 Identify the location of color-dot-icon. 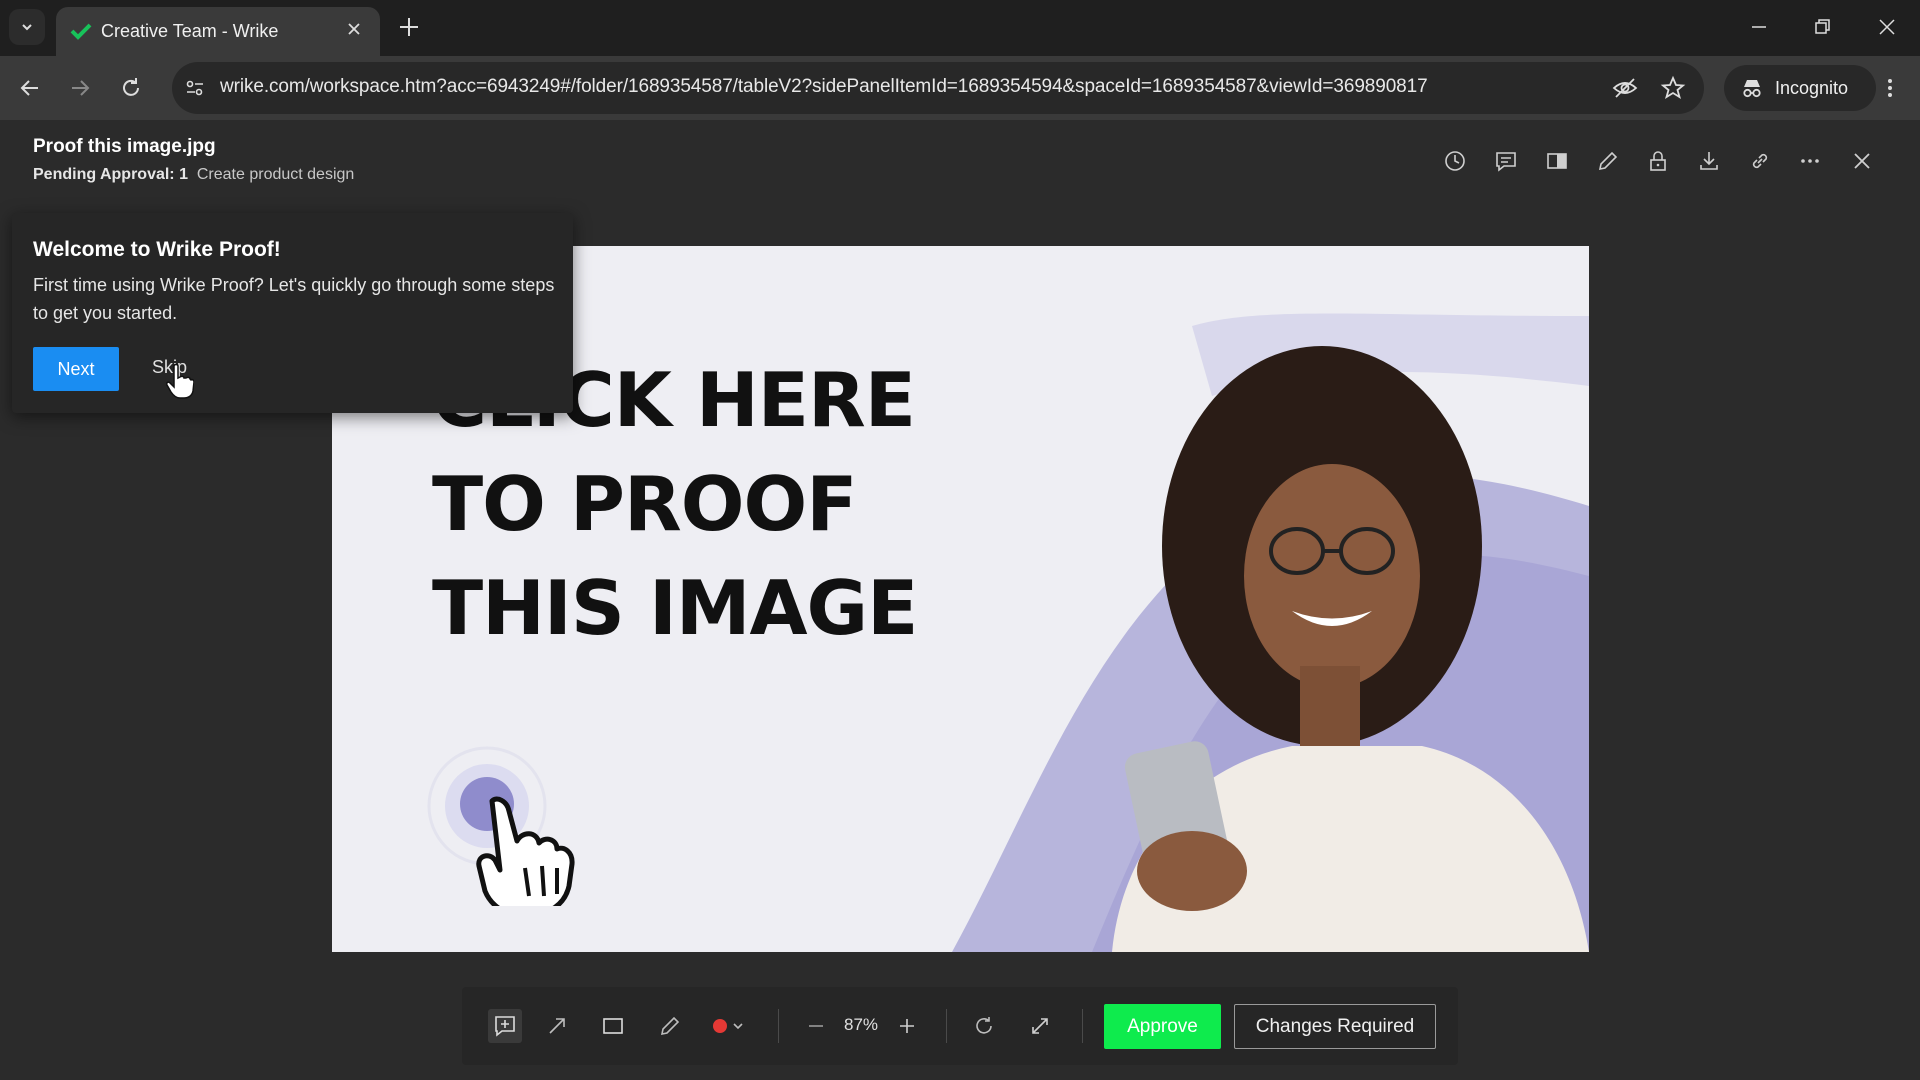
(728, 1026).